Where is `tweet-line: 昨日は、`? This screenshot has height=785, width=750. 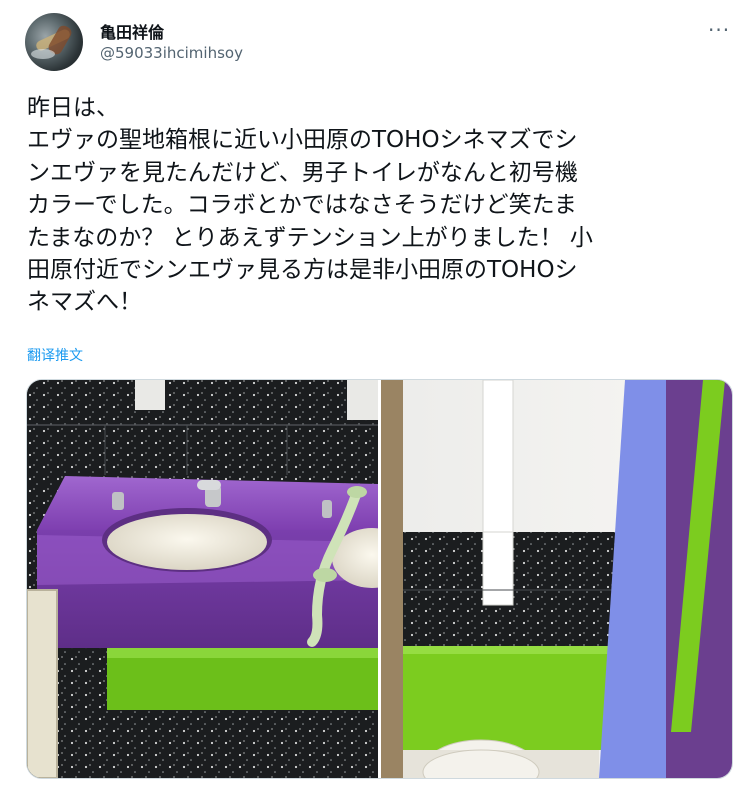
tweet-line: 昨日は、 is located at coordinates (73, 108).